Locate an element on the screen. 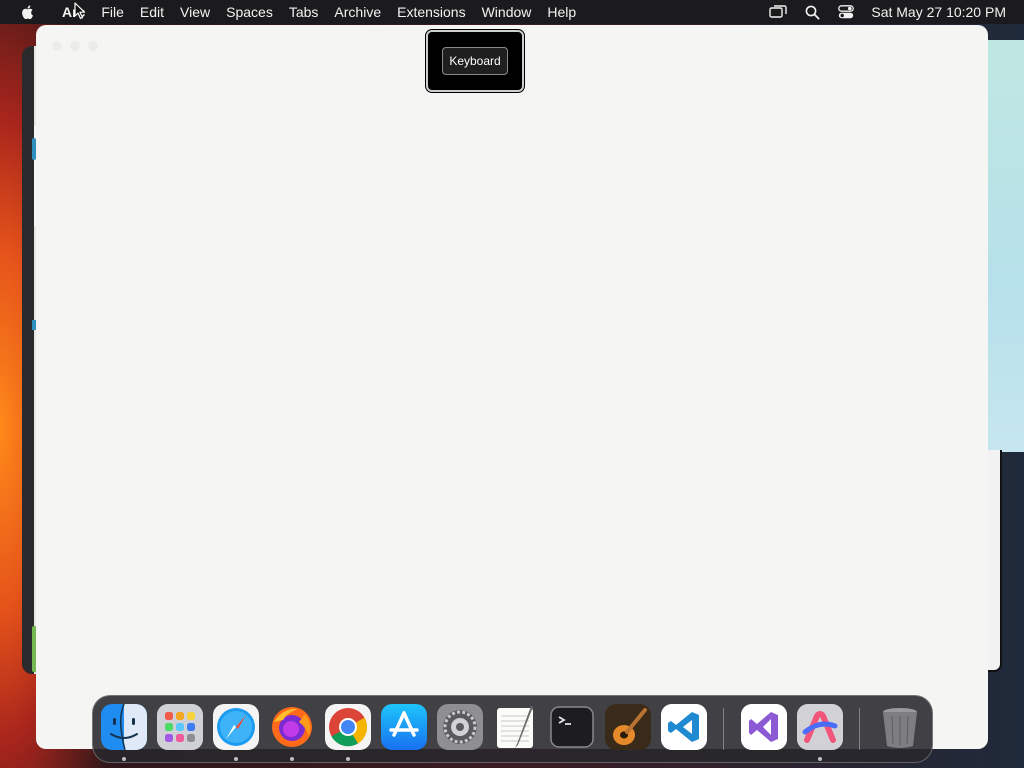 Image resolution: width=1024 pixels, height=768 pixels. screen-mirroring-icon is located at coordinates (778, 12).